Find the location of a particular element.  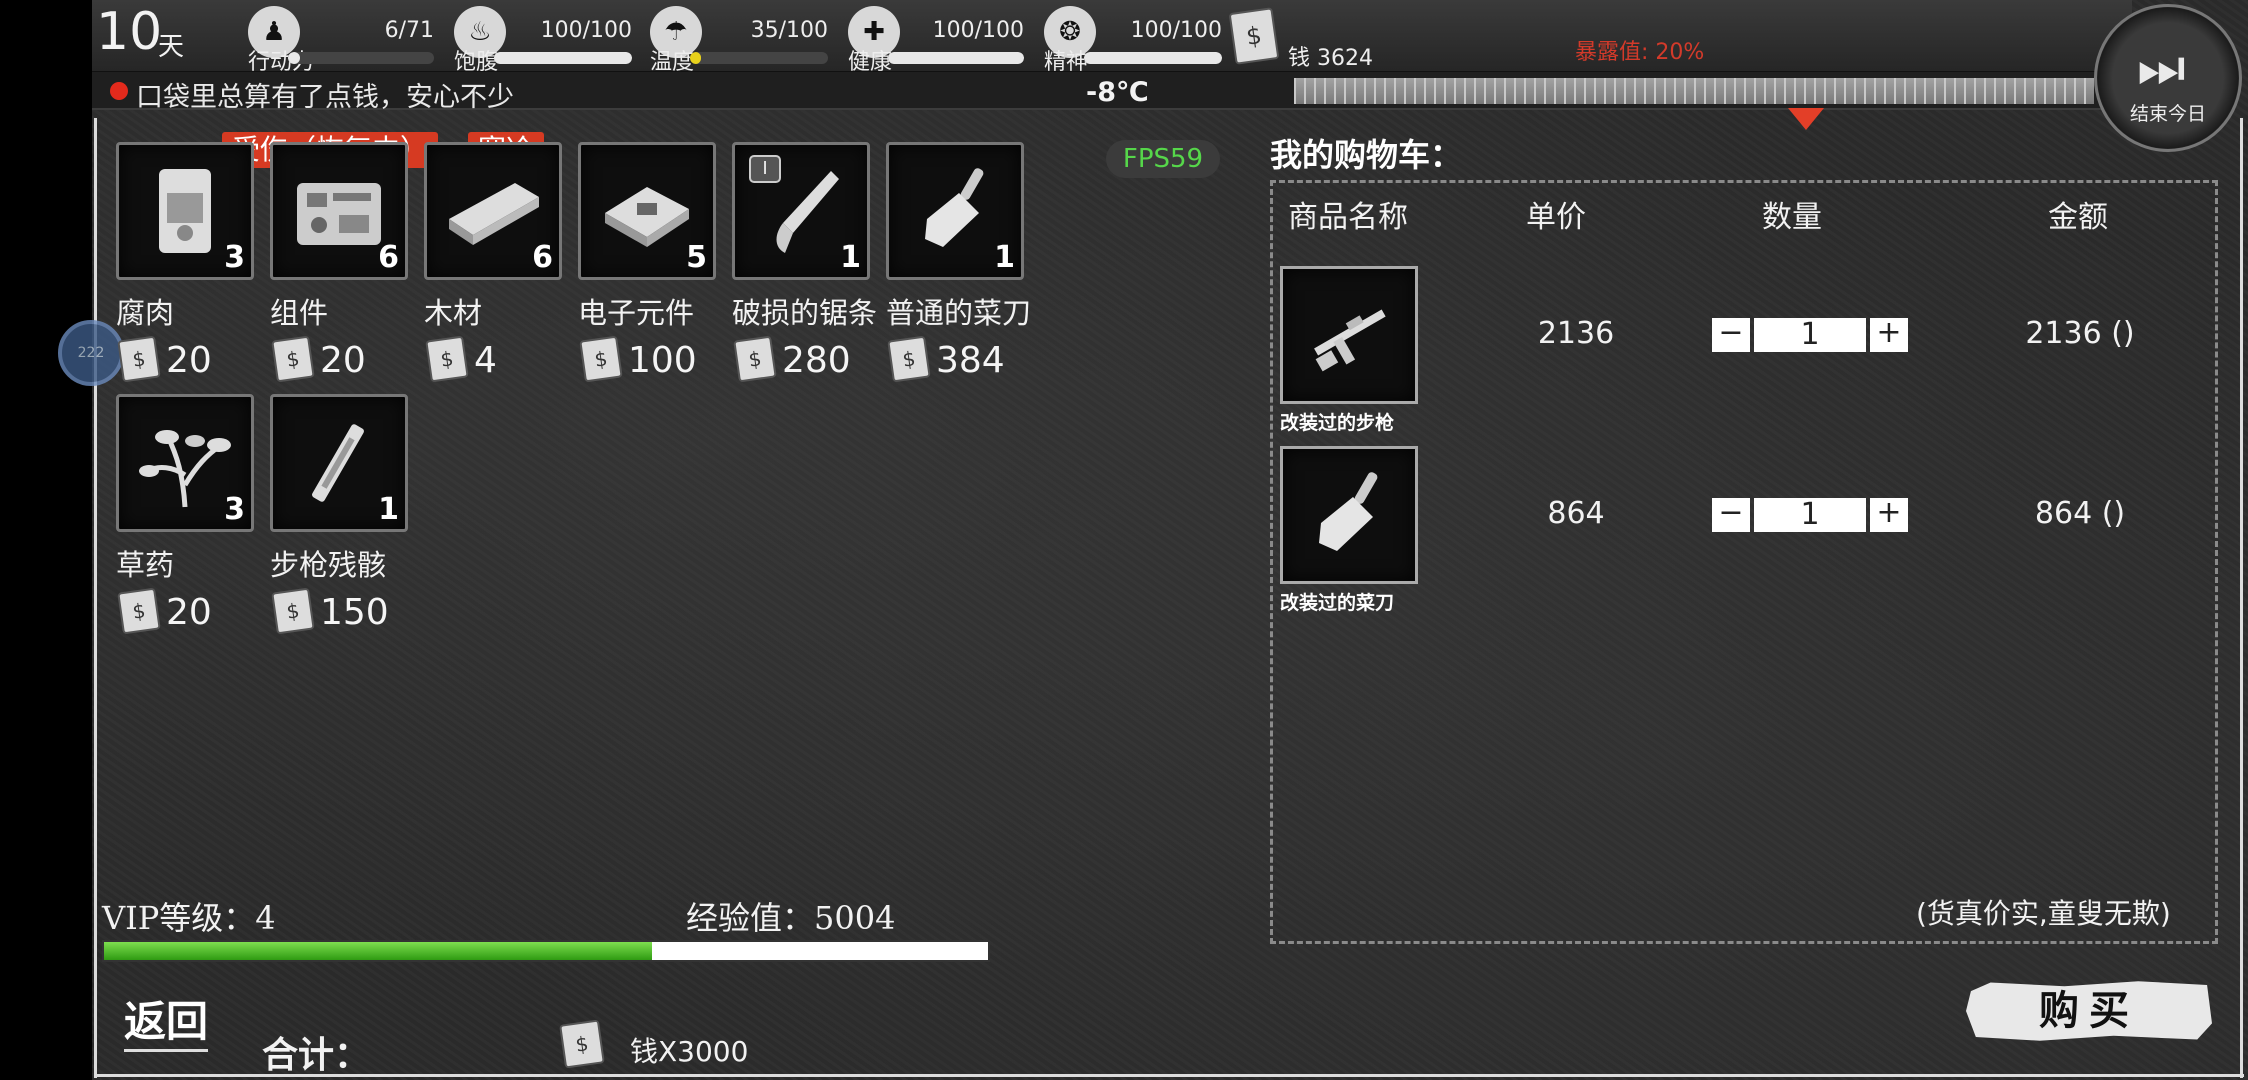

inventory-item: 1 步枪残骸 $150 is located at coordinates (347, 514).